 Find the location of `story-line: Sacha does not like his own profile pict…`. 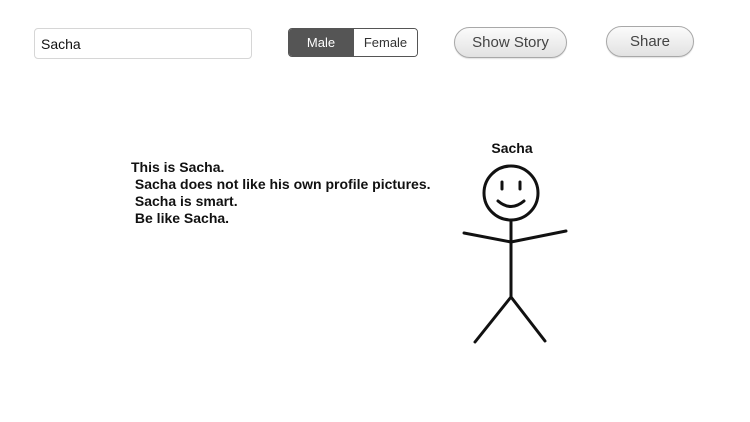

story-line: Sacha does not like his own profile pict… is located at coordinates (281, 184).